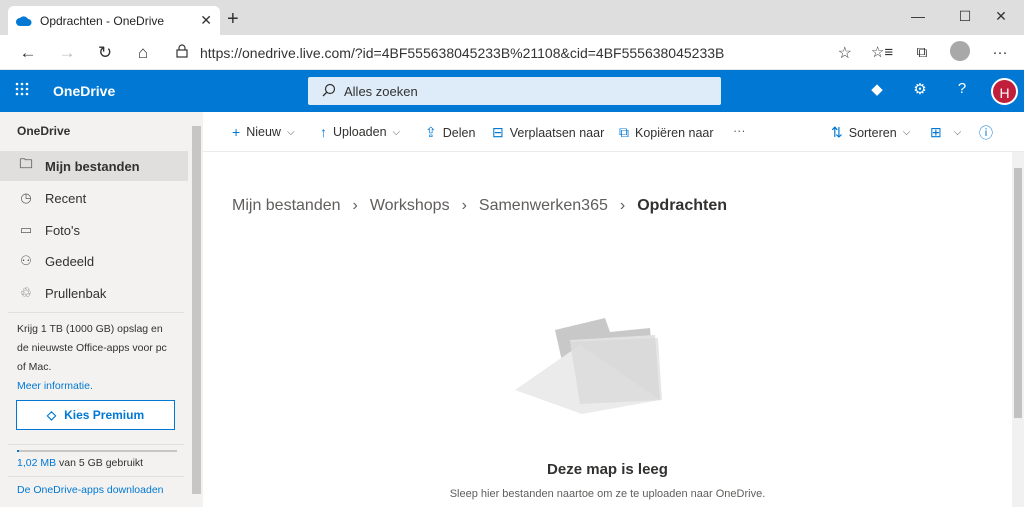  Describe the element at coordinates (674, 132) in the screenshot. I see `copy-label: Kopiëren naar` at that location.